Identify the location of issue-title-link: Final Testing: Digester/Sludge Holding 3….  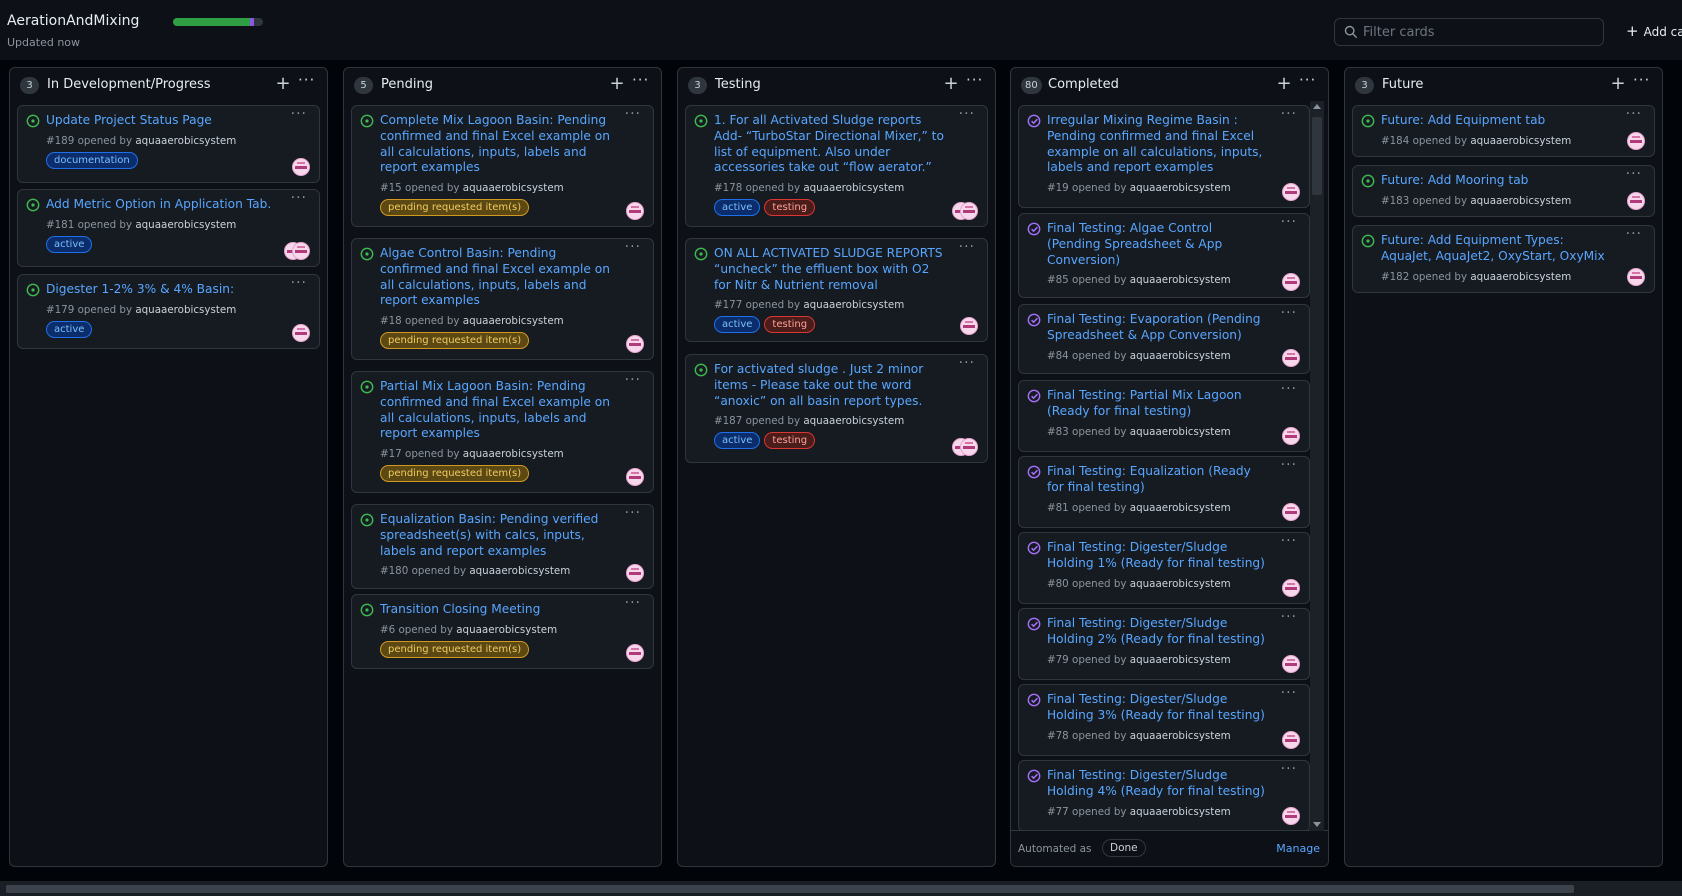
(1157, 708).